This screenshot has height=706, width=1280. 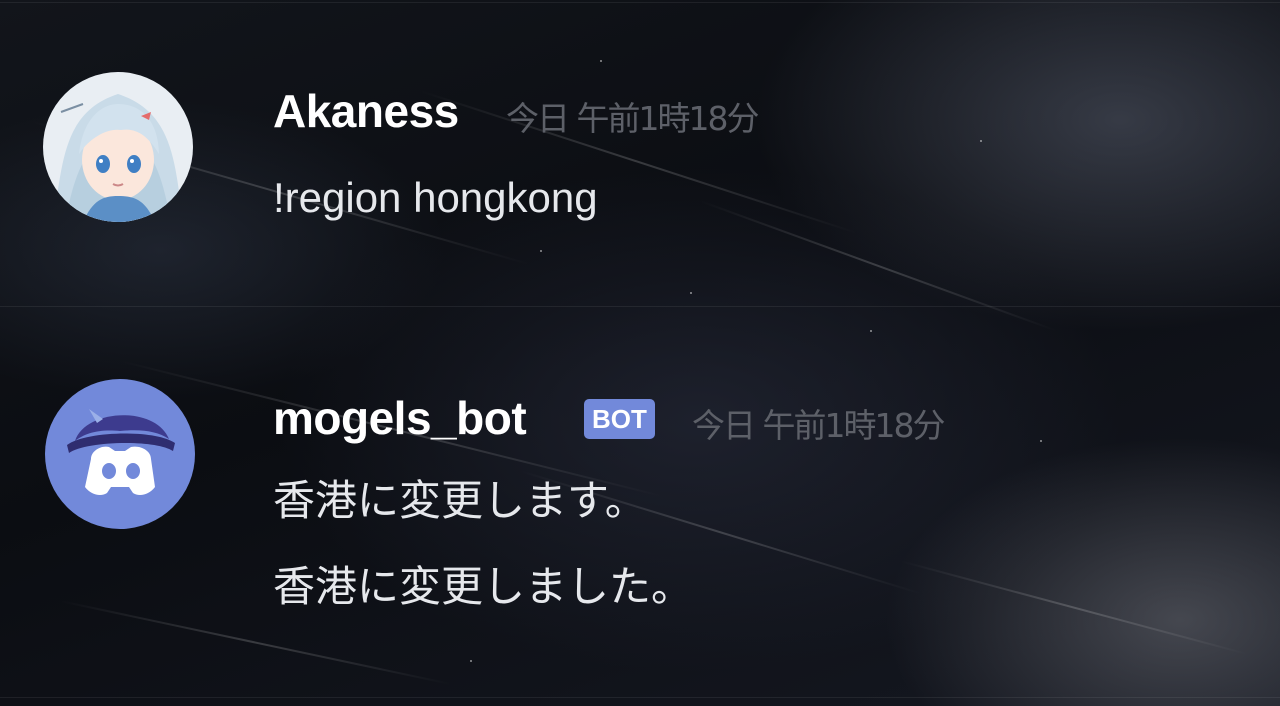 I want to click on bot-avatar, so click(x=120, y=454).